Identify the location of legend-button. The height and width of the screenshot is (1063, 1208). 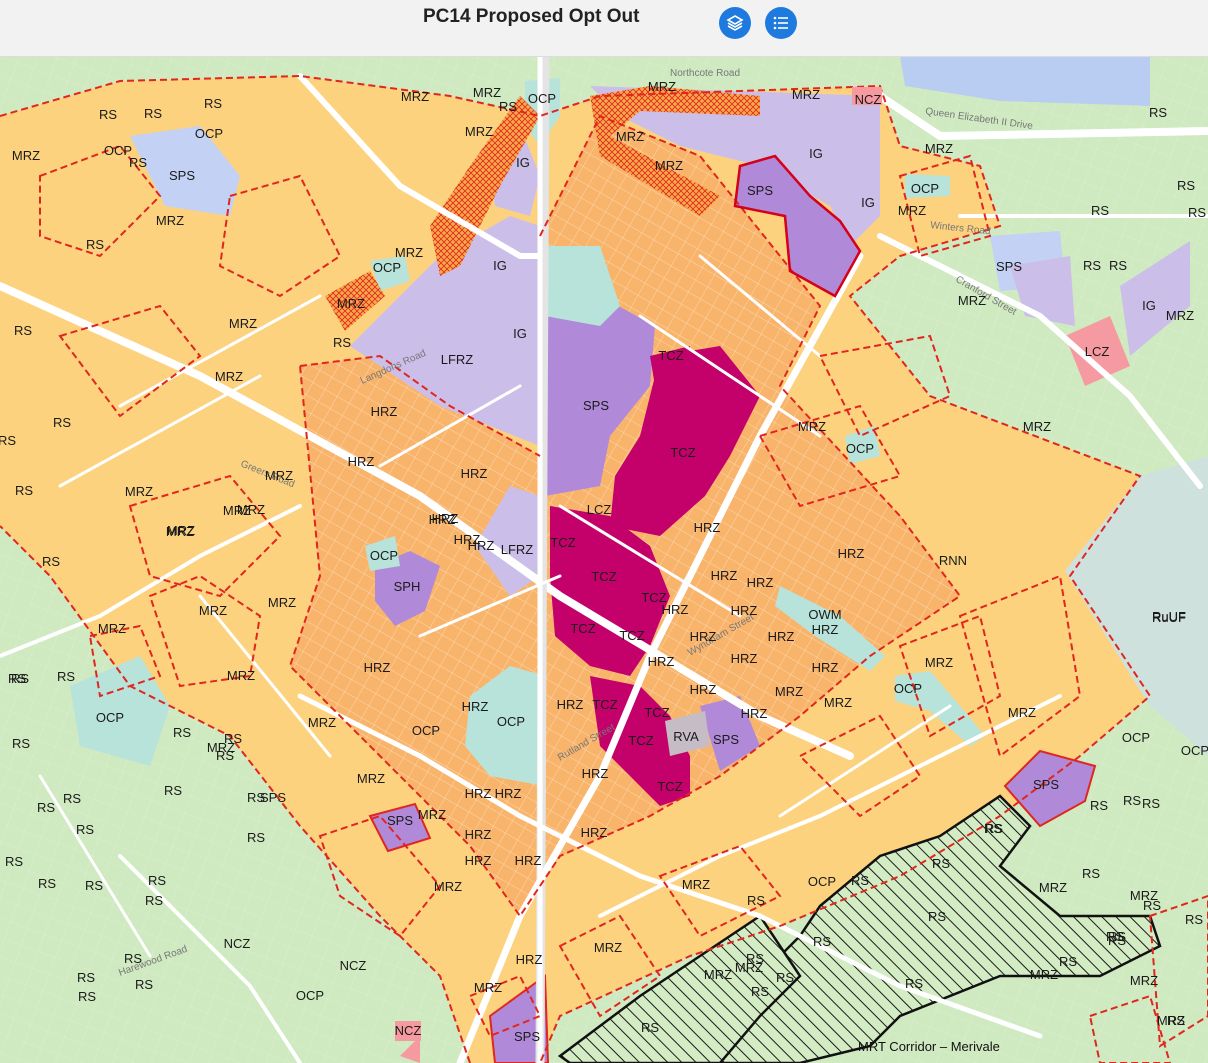
(781, 23).